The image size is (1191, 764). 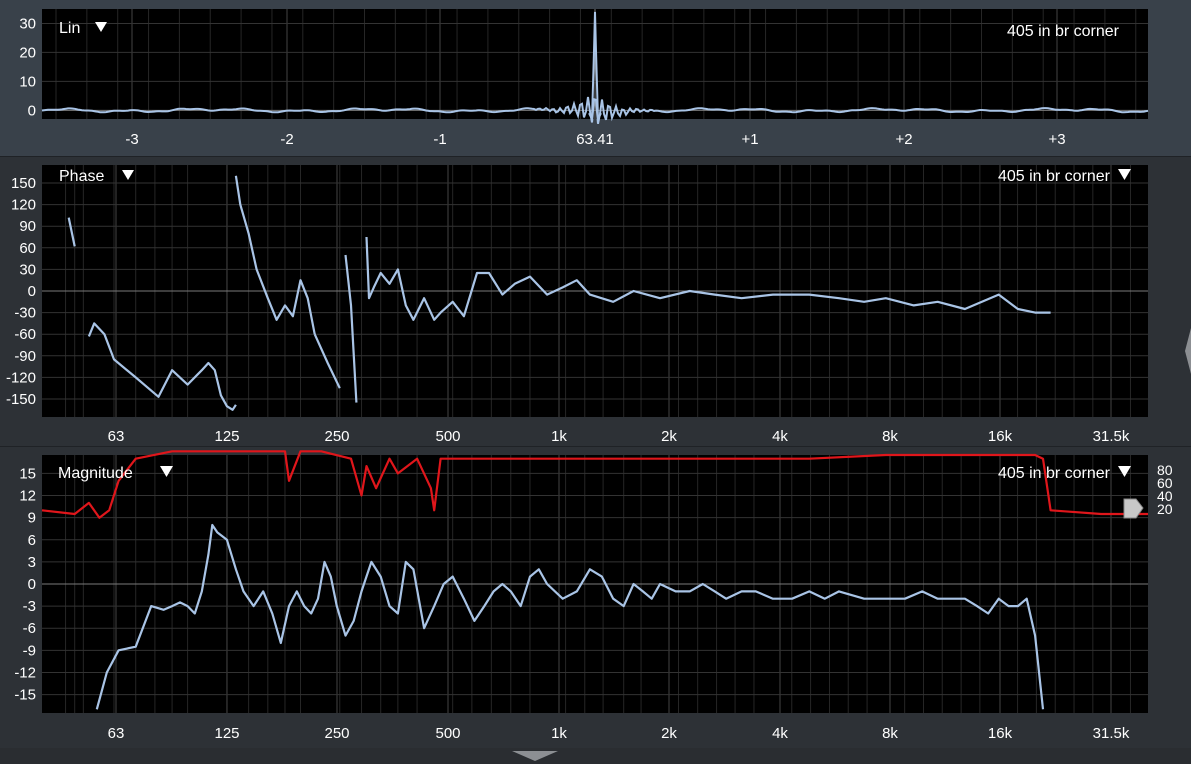 I want to click on lin-y-axis: 30 20 10 0, so click(x=27, y=67).